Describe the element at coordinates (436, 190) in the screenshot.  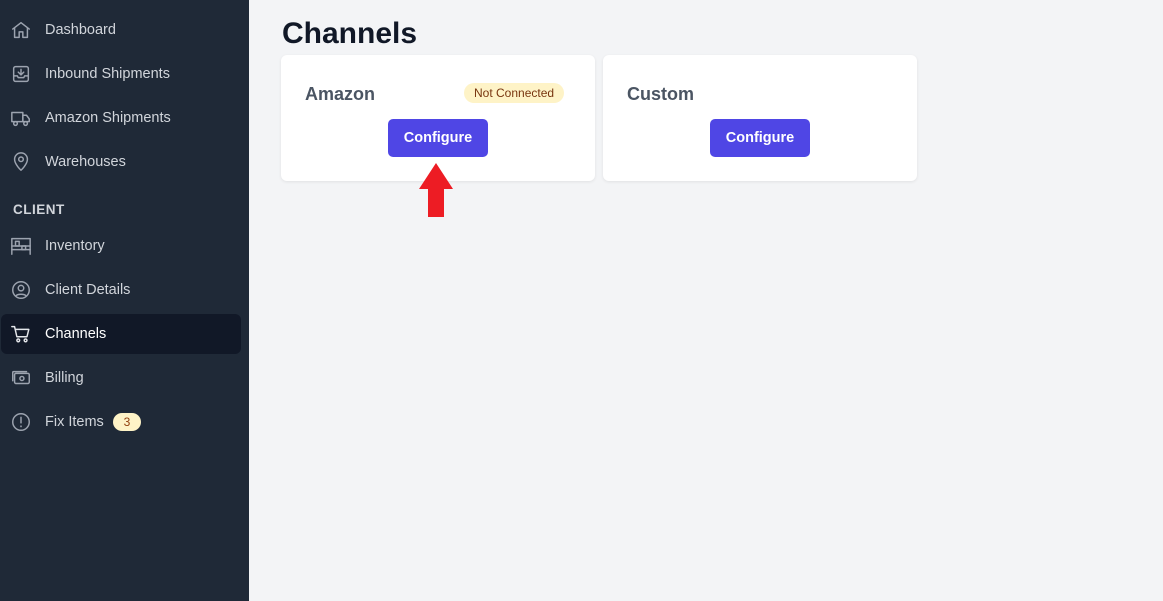
I see `annotation-arrow-up-icon` at that location.